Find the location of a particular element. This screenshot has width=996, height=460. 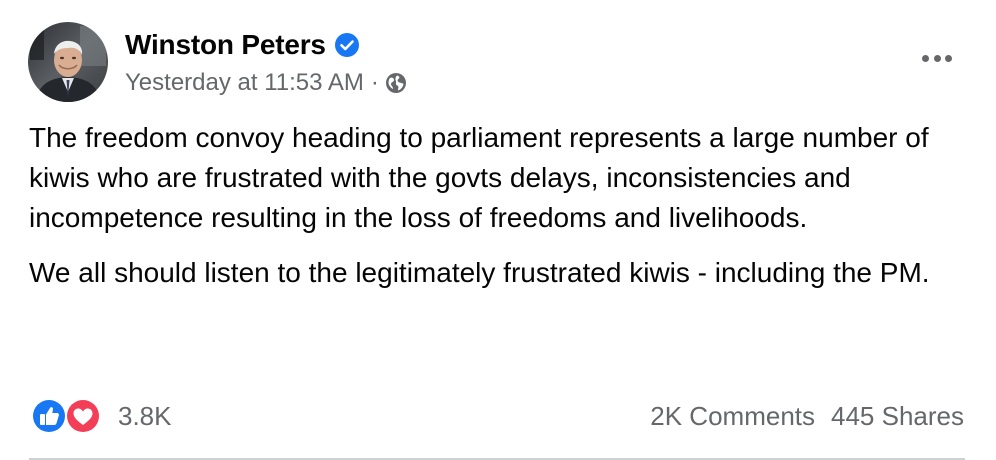

post-header: Winston Peters Yesterday at 11:53 AM · is located at coordinates (217, 62).